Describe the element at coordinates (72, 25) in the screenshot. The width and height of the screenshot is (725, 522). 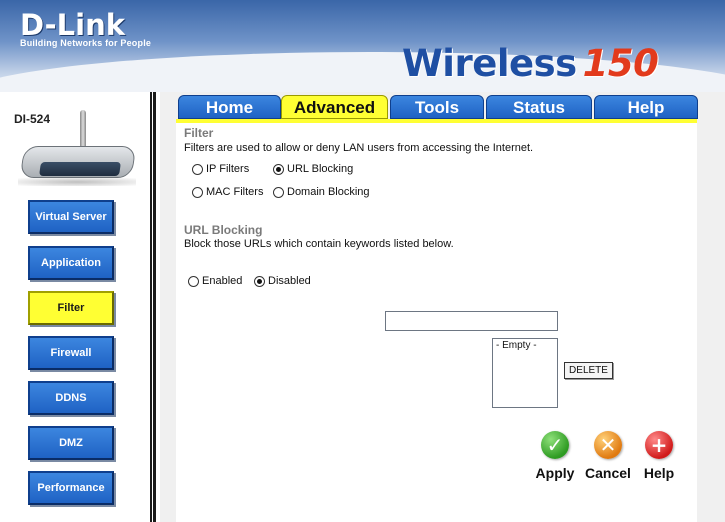
I see `logo-text: D-Link` at that location.